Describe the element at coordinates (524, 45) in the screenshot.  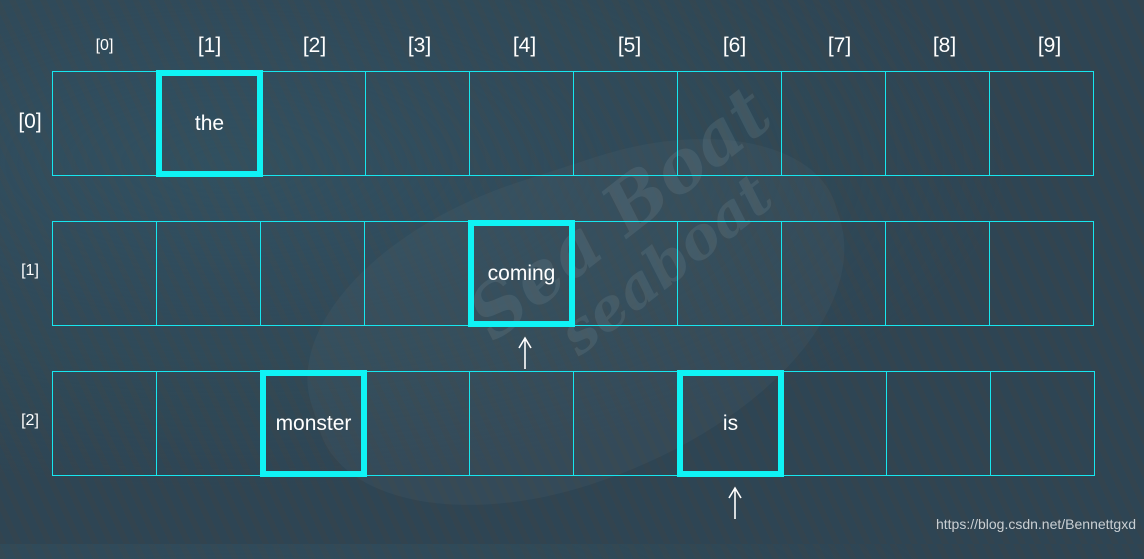
I see `column-label: [4]` at that location.